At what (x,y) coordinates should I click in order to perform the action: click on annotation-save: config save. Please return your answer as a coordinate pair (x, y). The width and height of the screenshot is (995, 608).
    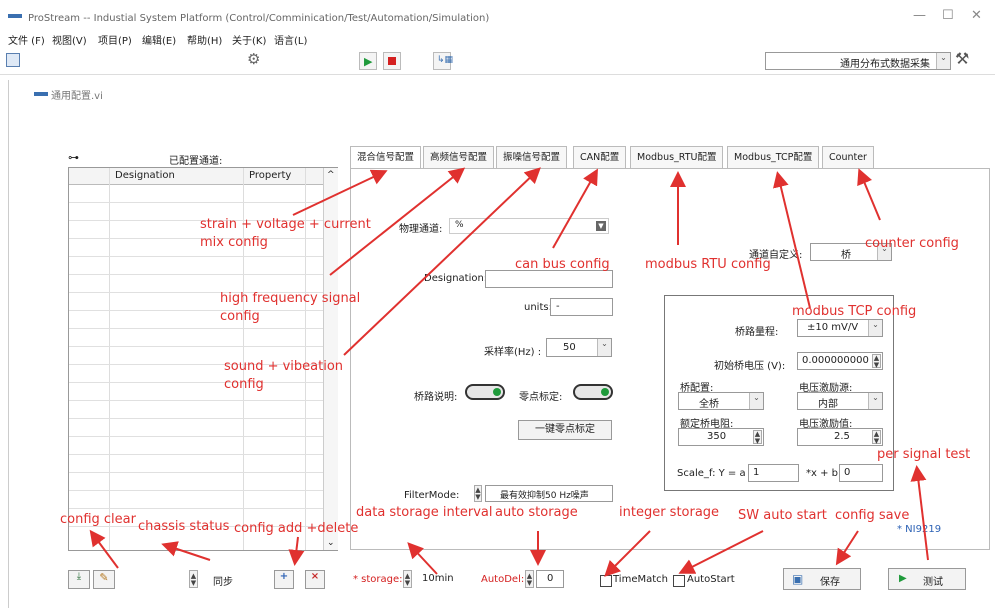
    Looking at the image, I should click on (872, 515).